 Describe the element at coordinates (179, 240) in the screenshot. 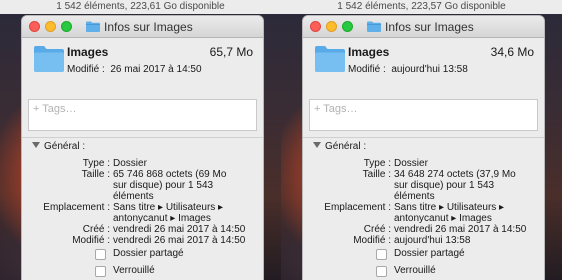

I see `modifie-value: vendredi 26 mai 2017 à 14:50` at that location.